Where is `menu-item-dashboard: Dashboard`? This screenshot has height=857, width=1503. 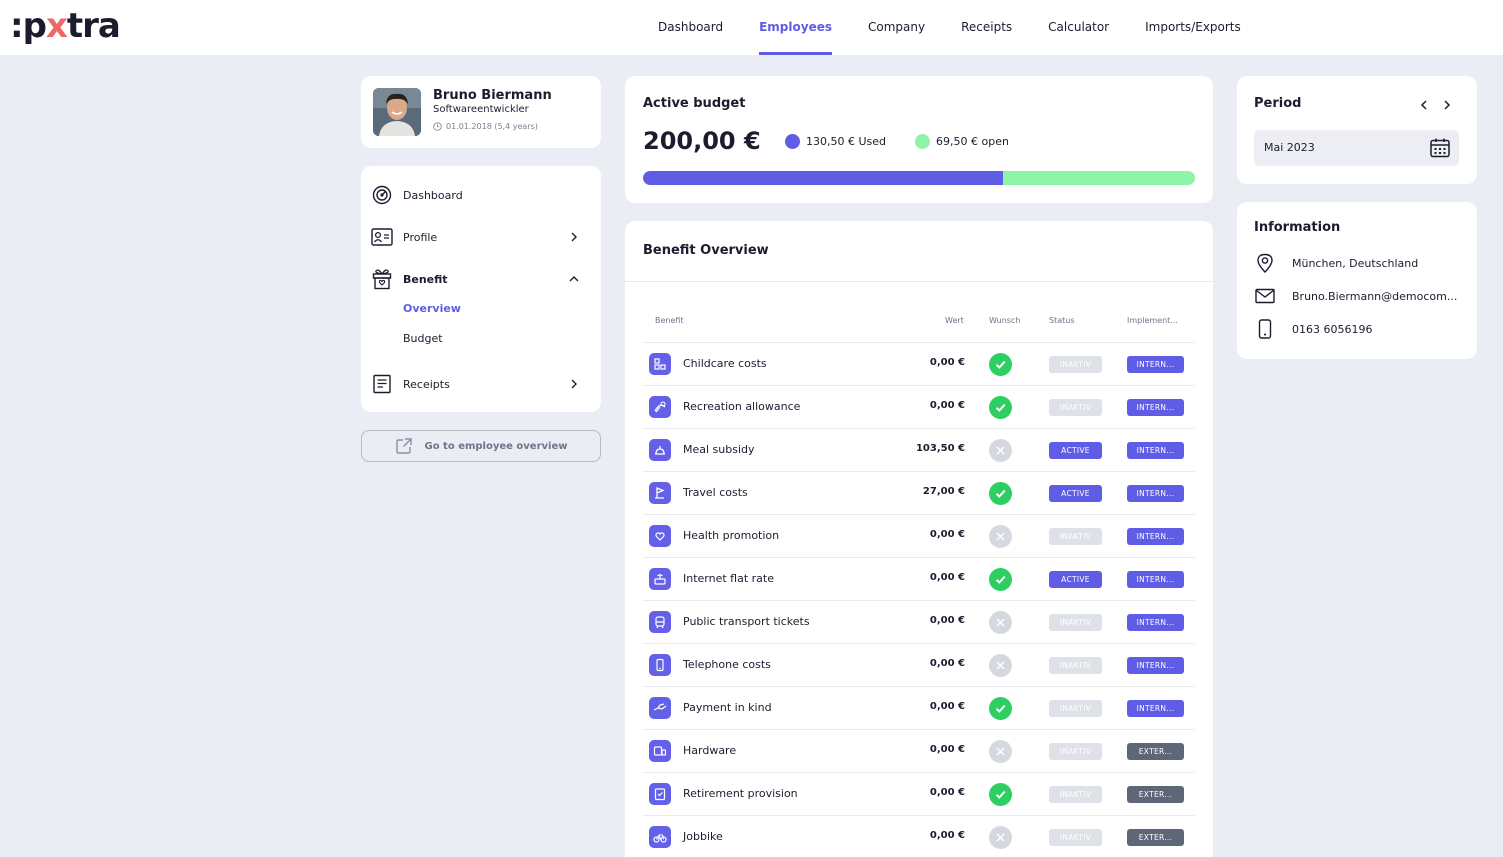 menu-item-dashboard: Dashboard is located at coordinates (481, 195).